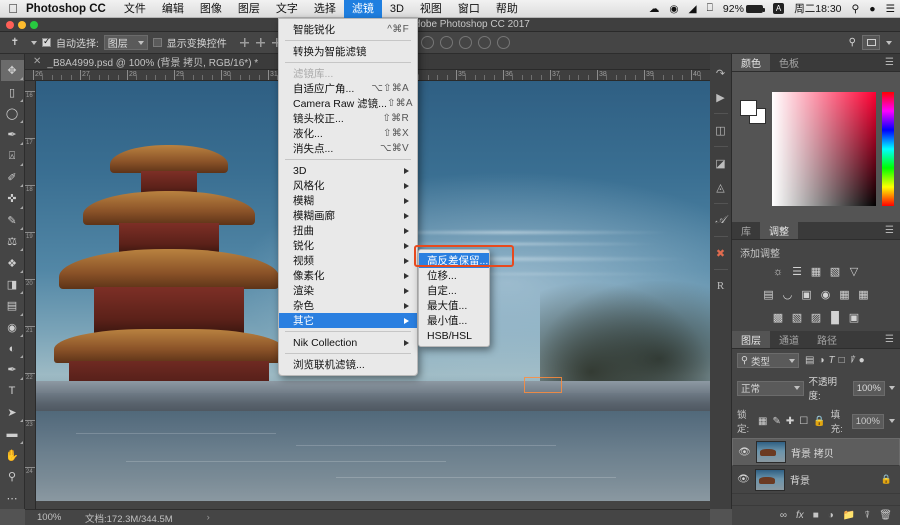 Image resolution: width=900 pixels, height=525 pixels. I want to click on workspace-switcher-icon, so click(871, 42).